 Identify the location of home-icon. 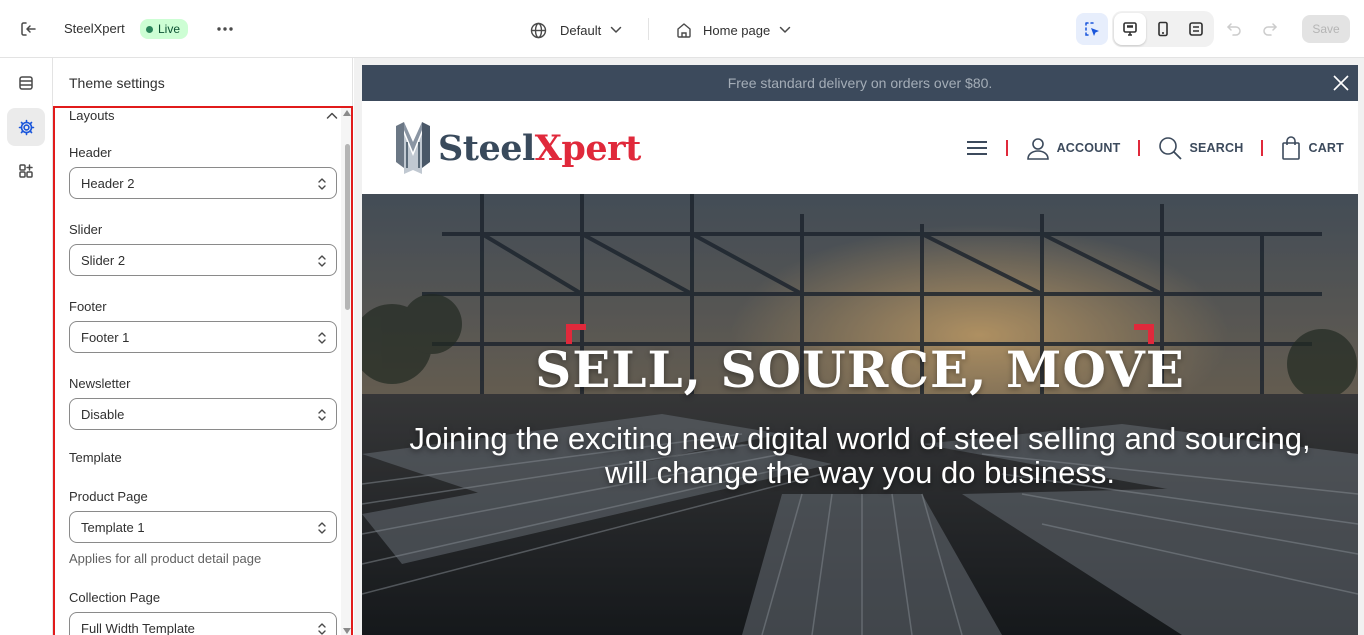
(684, 30).